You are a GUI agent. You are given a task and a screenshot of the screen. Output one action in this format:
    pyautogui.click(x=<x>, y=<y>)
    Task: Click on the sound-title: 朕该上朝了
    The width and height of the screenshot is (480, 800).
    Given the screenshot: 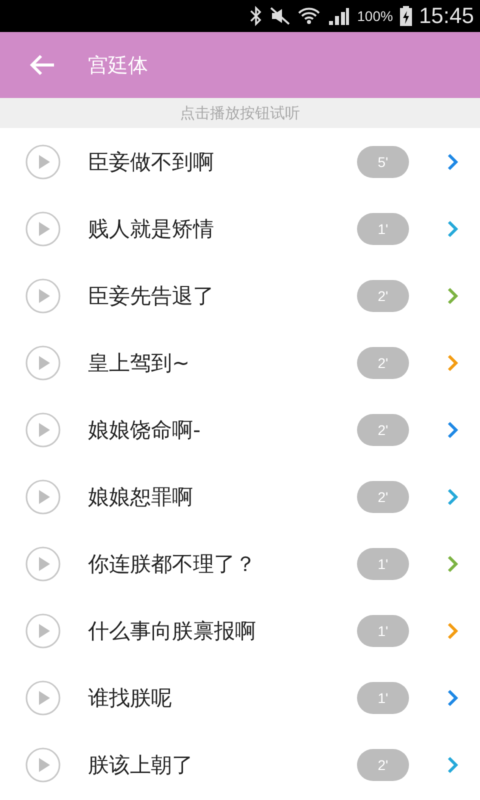 What is the action you would take?
    pyautogui.click(x=141, y=765)
    